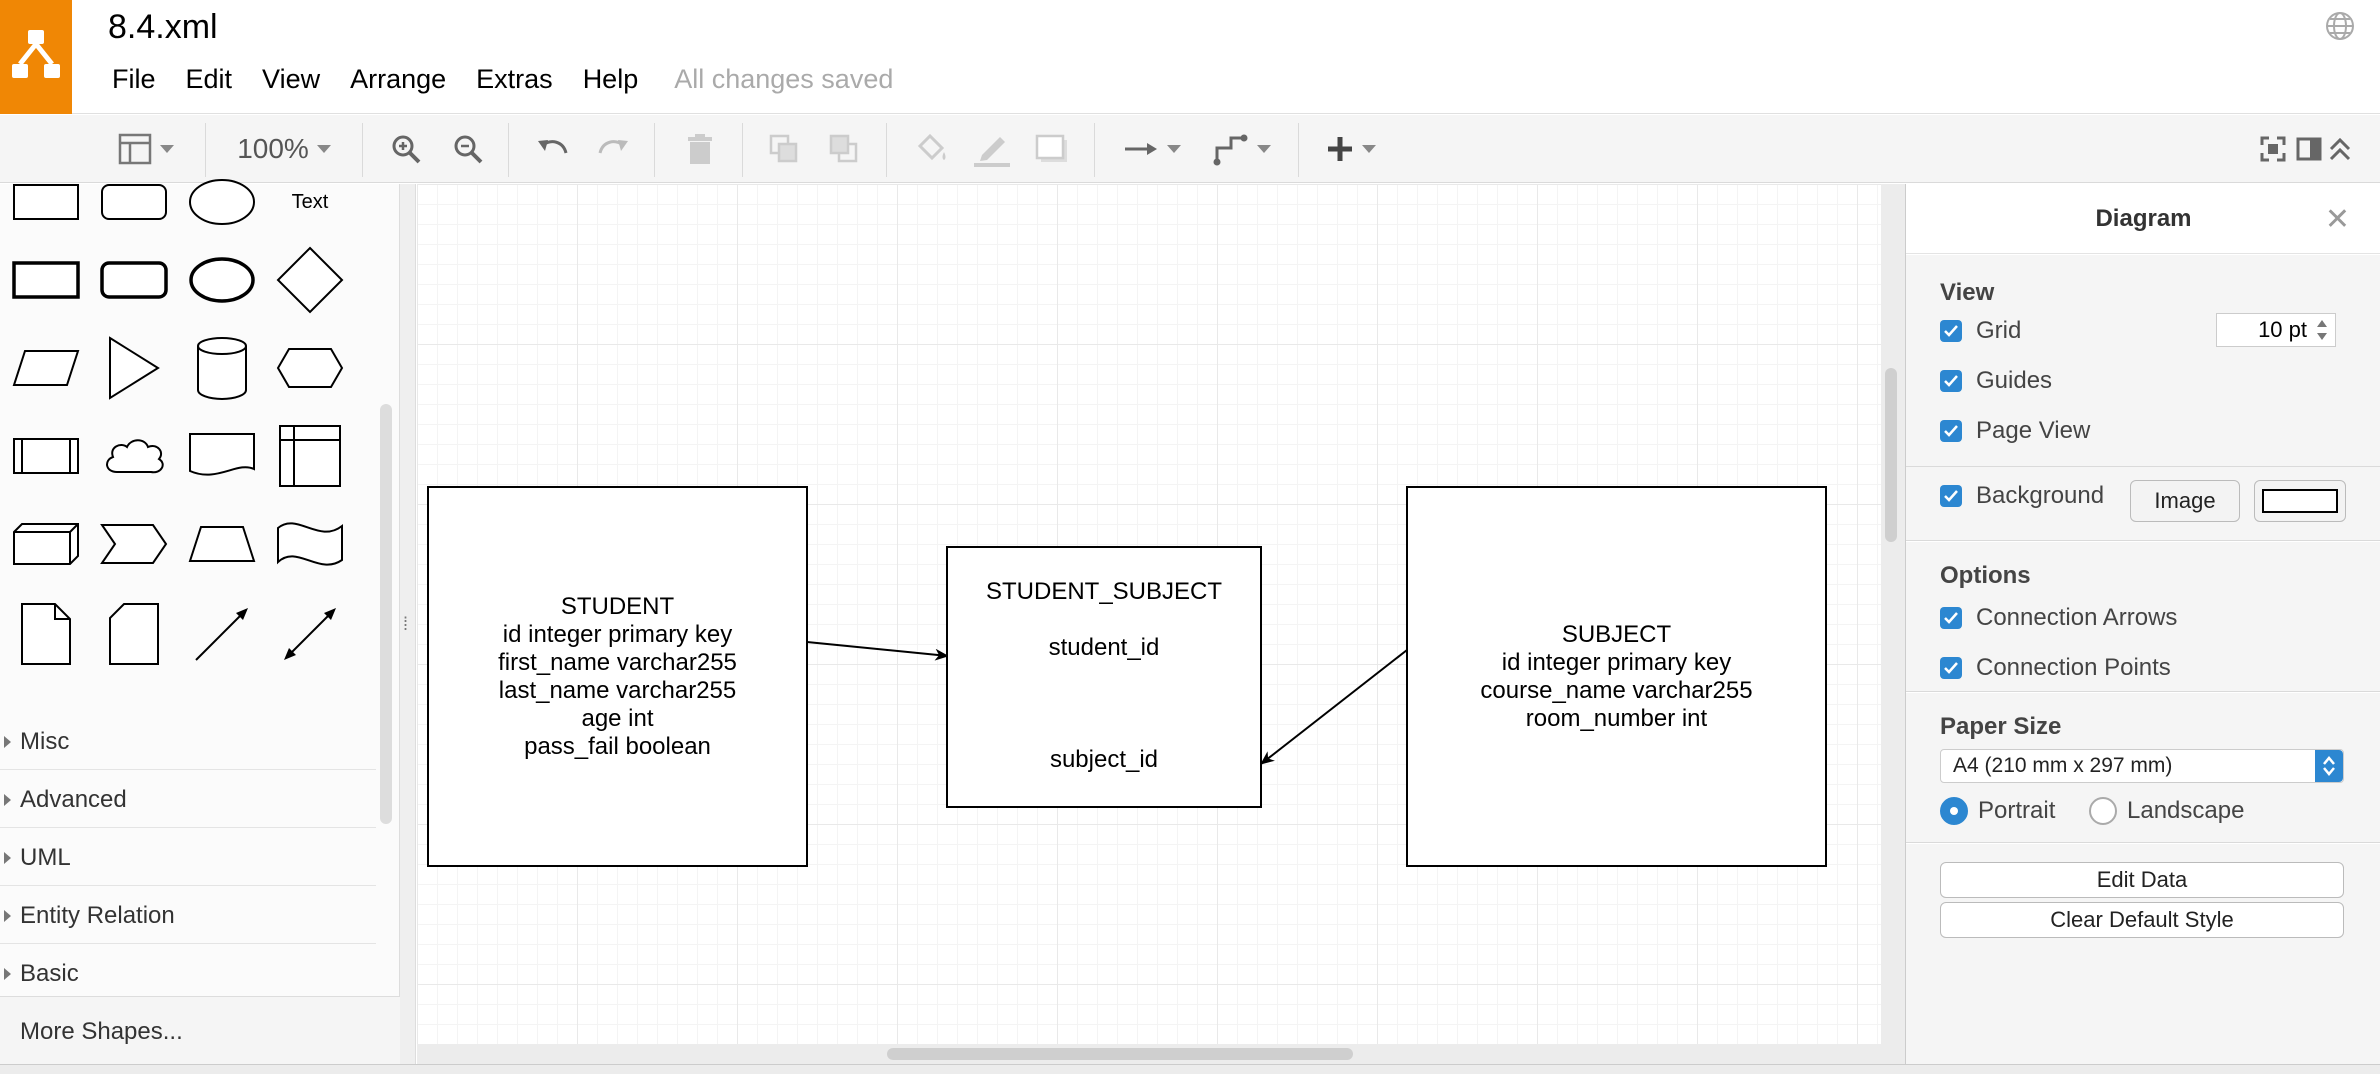  I want to click on radio-selected-icon, so click(1954, 811).